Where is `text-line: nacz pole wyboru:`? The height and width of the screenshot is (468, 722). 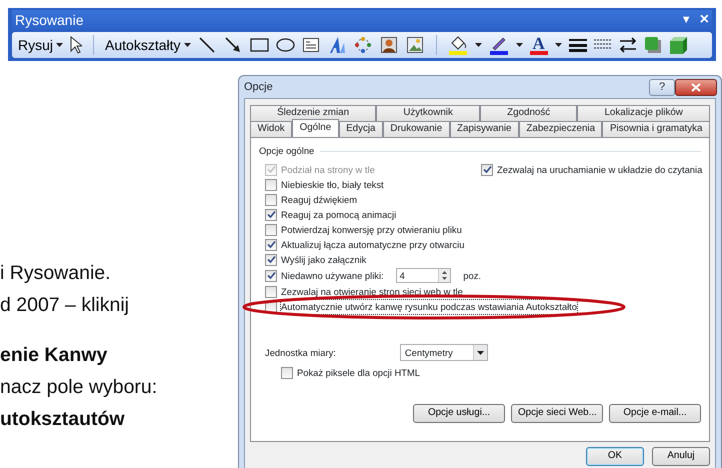
text-line: nacz pole wyboru: is located at coordinates (79, 387).